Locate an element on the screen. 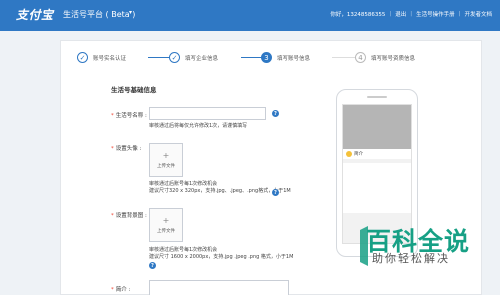  step-label: 填写企业信息 is located at coordinates (202, 58).